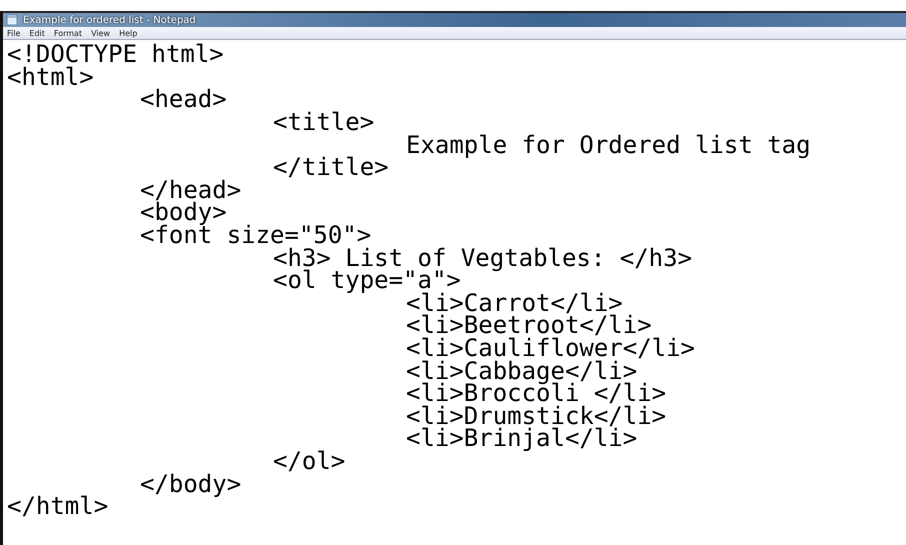 The image size is (906, 545). I want to click on menu-item: Format, so click(68, 33).